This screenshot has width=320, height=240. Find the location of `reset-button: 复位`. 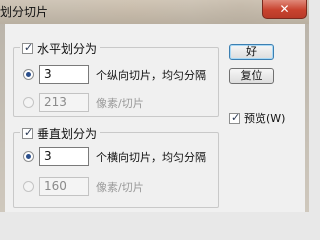

reset-button: 复位 is located at coordinates (251, 76).